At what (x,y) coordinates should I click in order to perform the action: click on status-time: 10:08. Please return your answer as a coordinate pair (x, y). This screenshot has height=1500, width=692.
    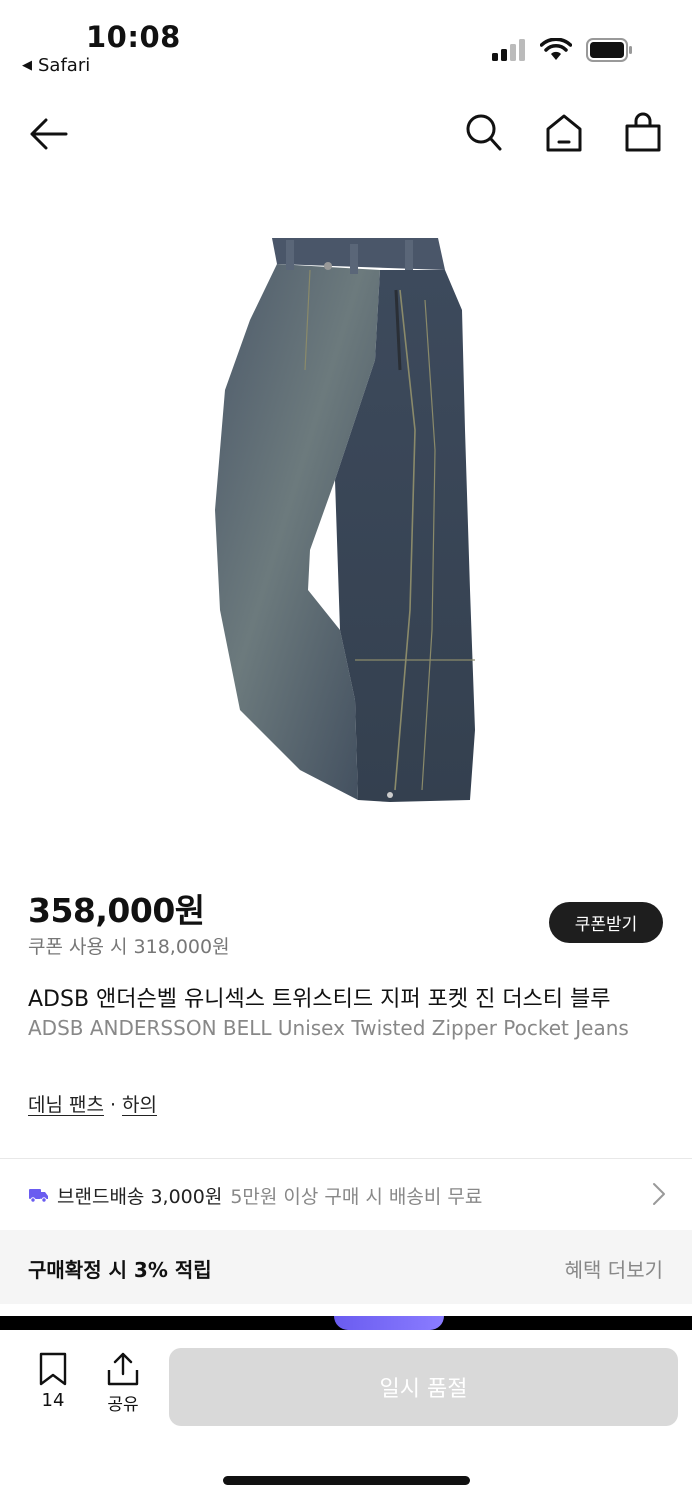
    Looking at the image, I should click on (133, 37).